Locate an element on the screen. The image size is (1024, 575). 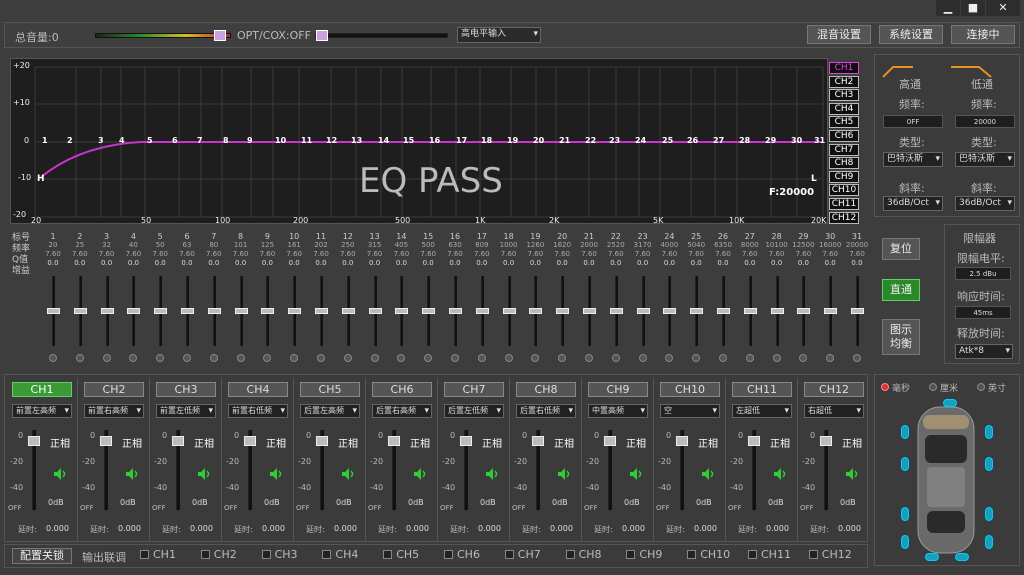
channel-select-ch8: CH8 is located at coordinates (844, 163).